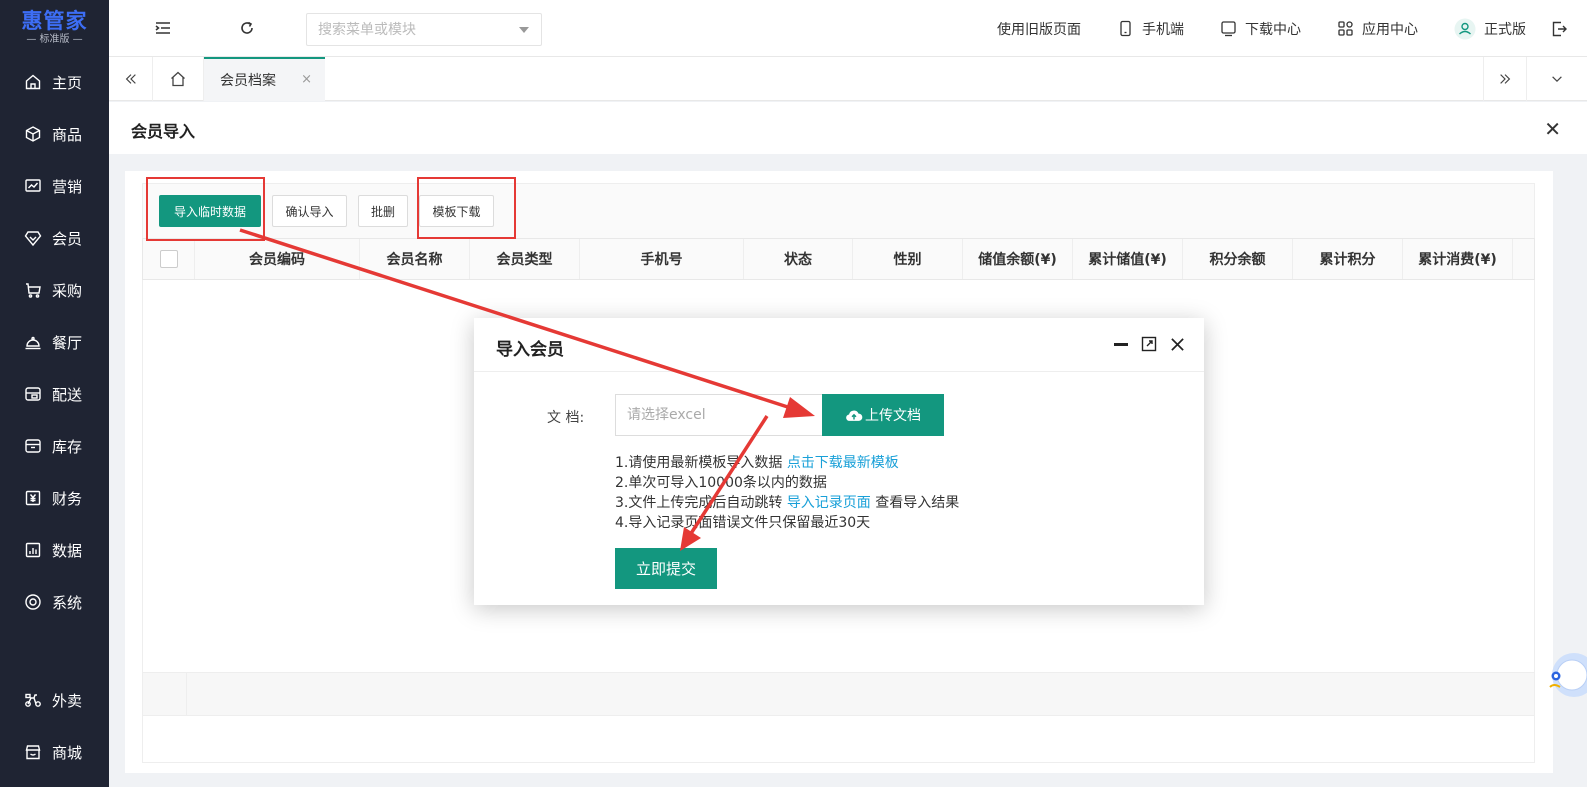 Image resolution: width=1587 pixels, height=787 pixels. I want to click on file-label: 文 档:, so click(566, 418).